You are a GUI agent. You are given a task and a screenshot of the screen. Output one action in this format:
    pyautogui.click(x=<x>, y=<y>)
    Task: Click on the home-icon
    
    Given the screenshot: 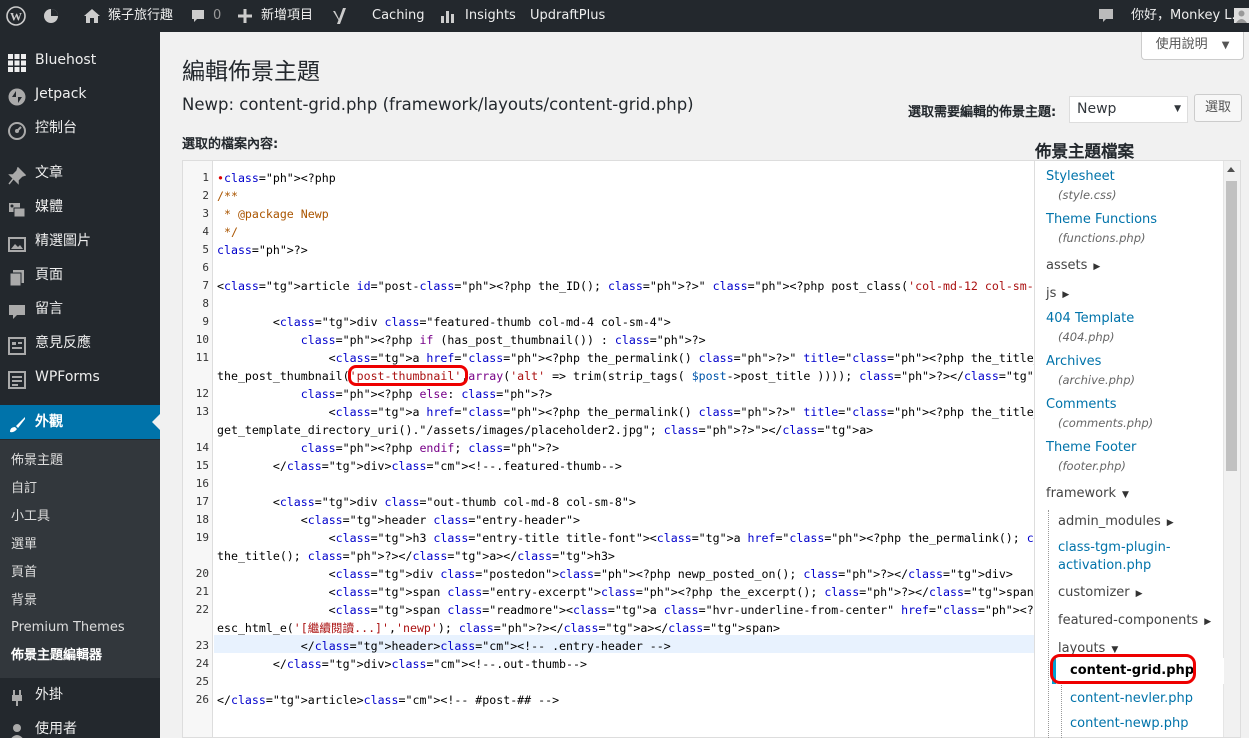 What is the action you would take?
    pyautogui.click(x=92, y=16)
    